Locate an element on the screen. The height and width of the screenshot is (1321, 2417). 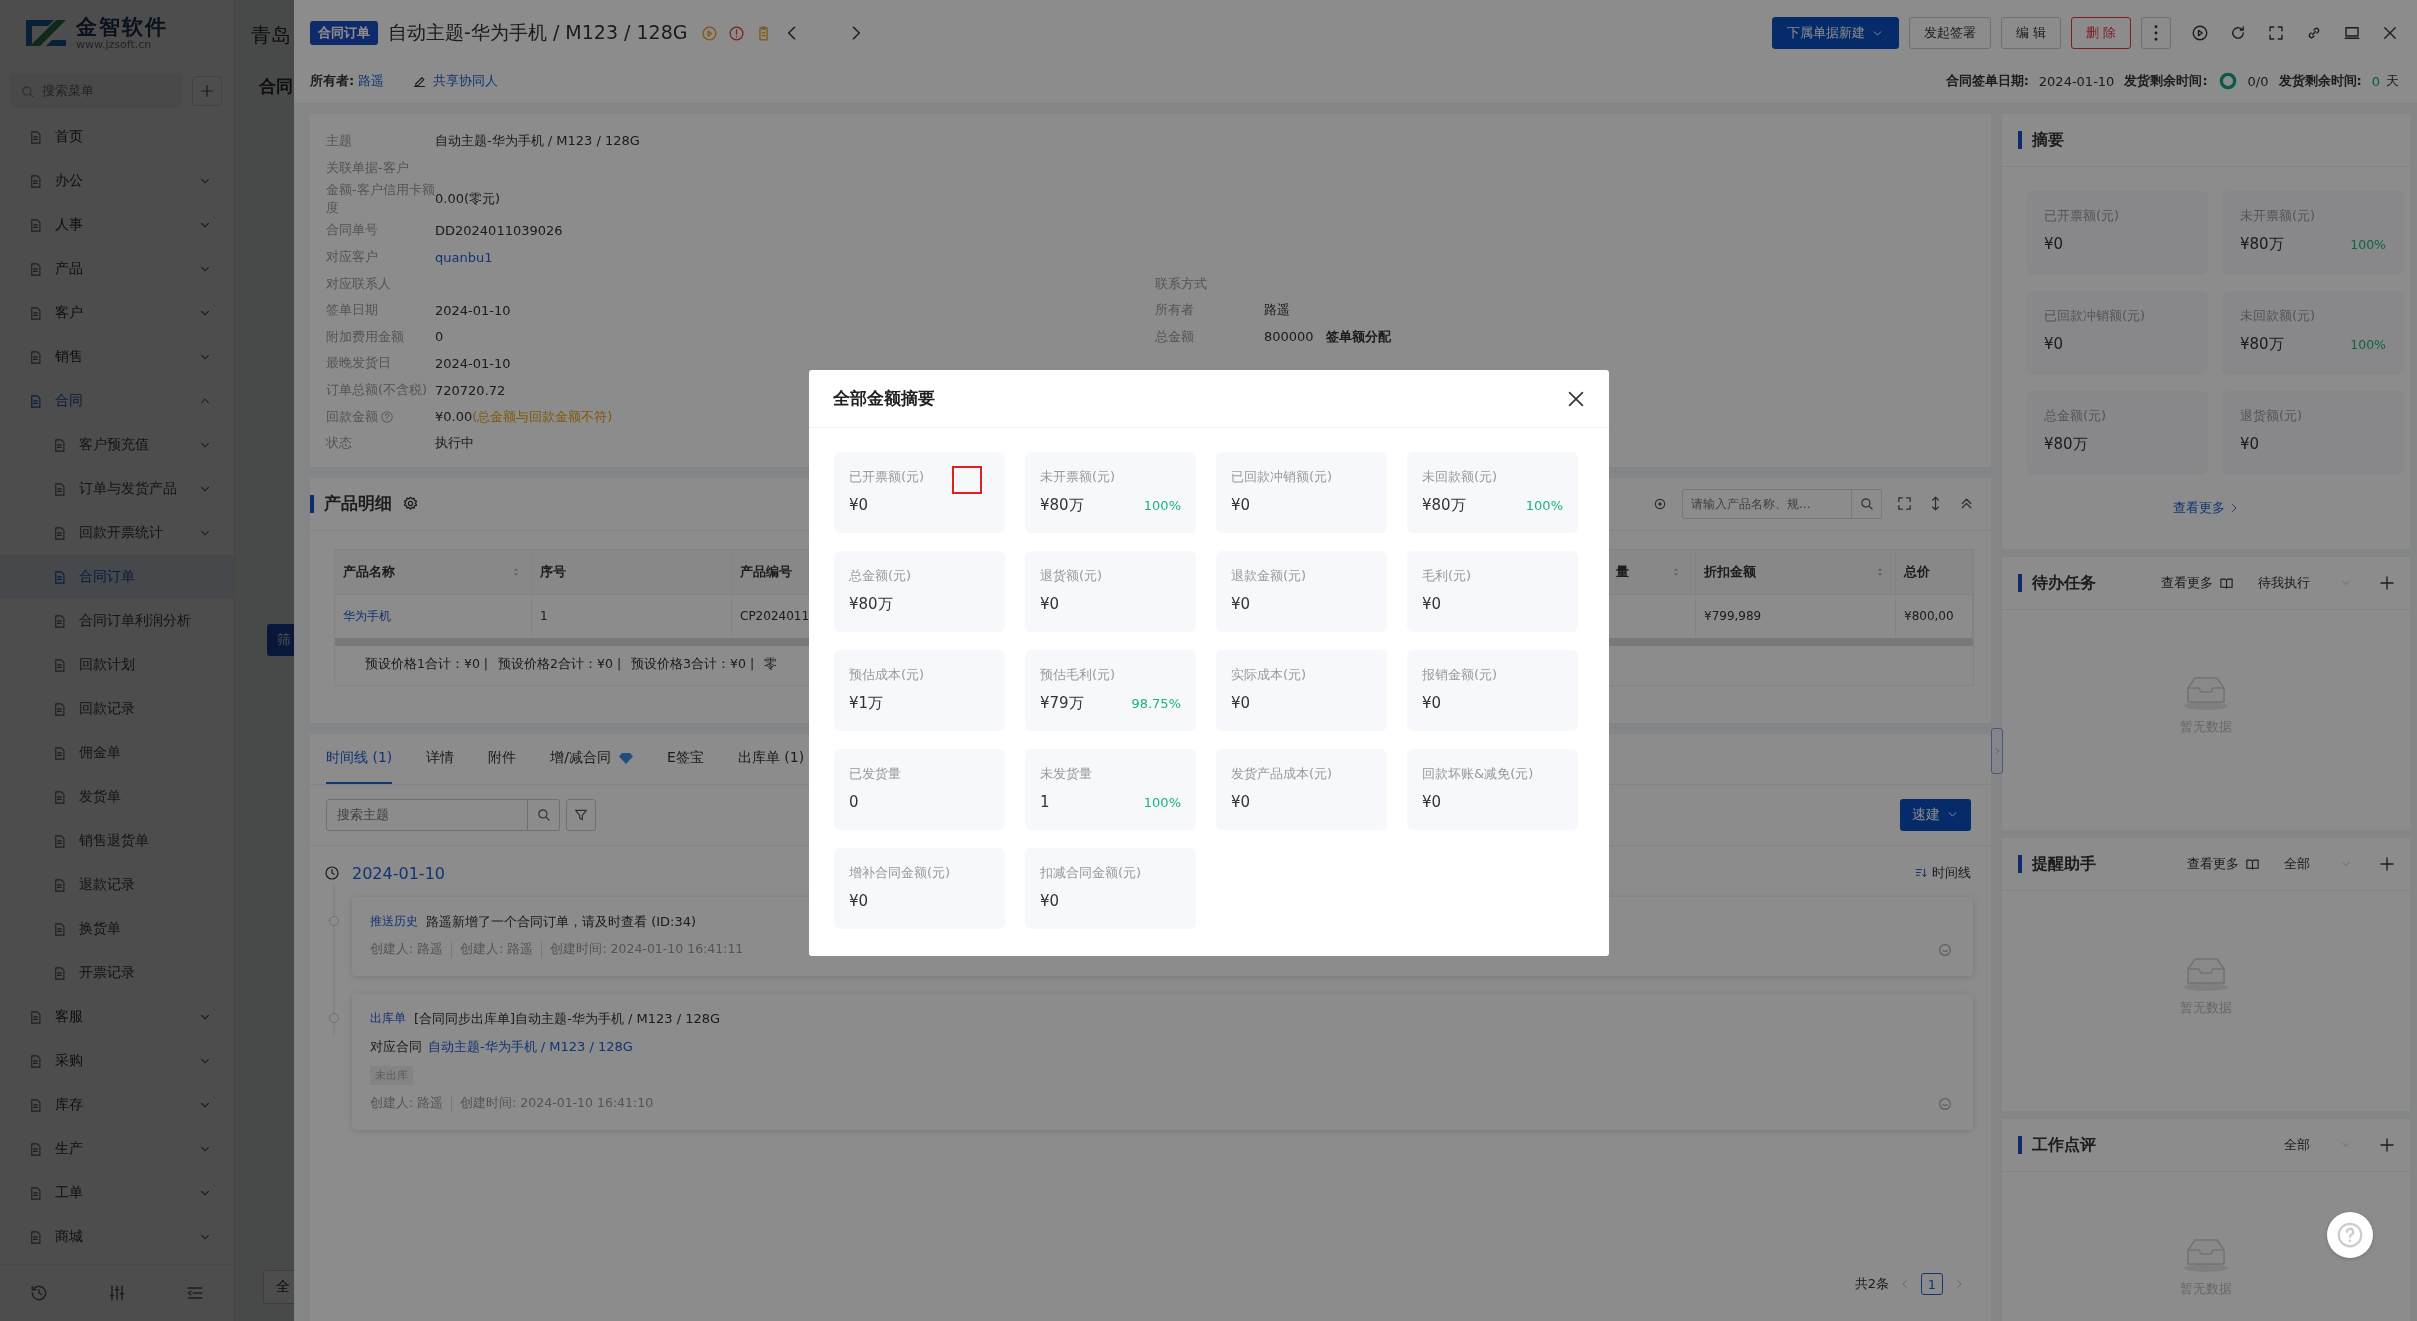
product-link: 华为手机 is located at coordinates (433, 615).